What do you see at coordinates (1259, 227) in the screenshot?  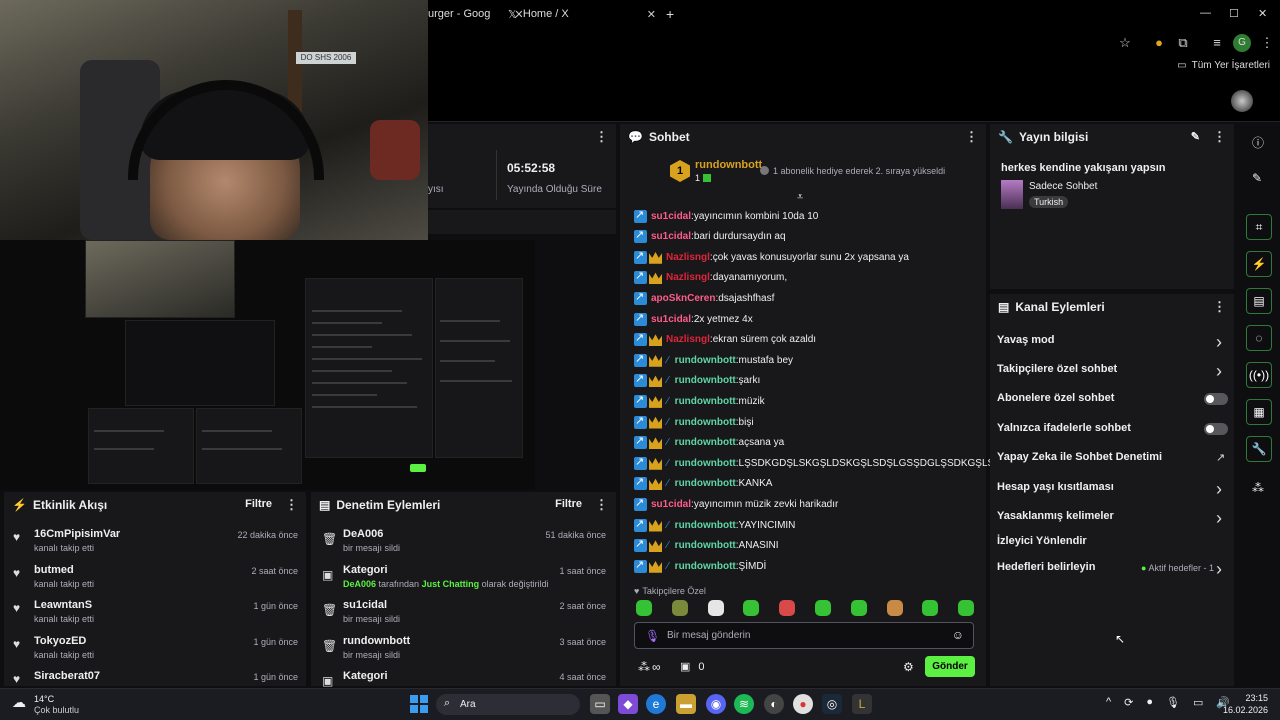 I see `clip-icon: ⌗` at bounding box center [1259, 227].